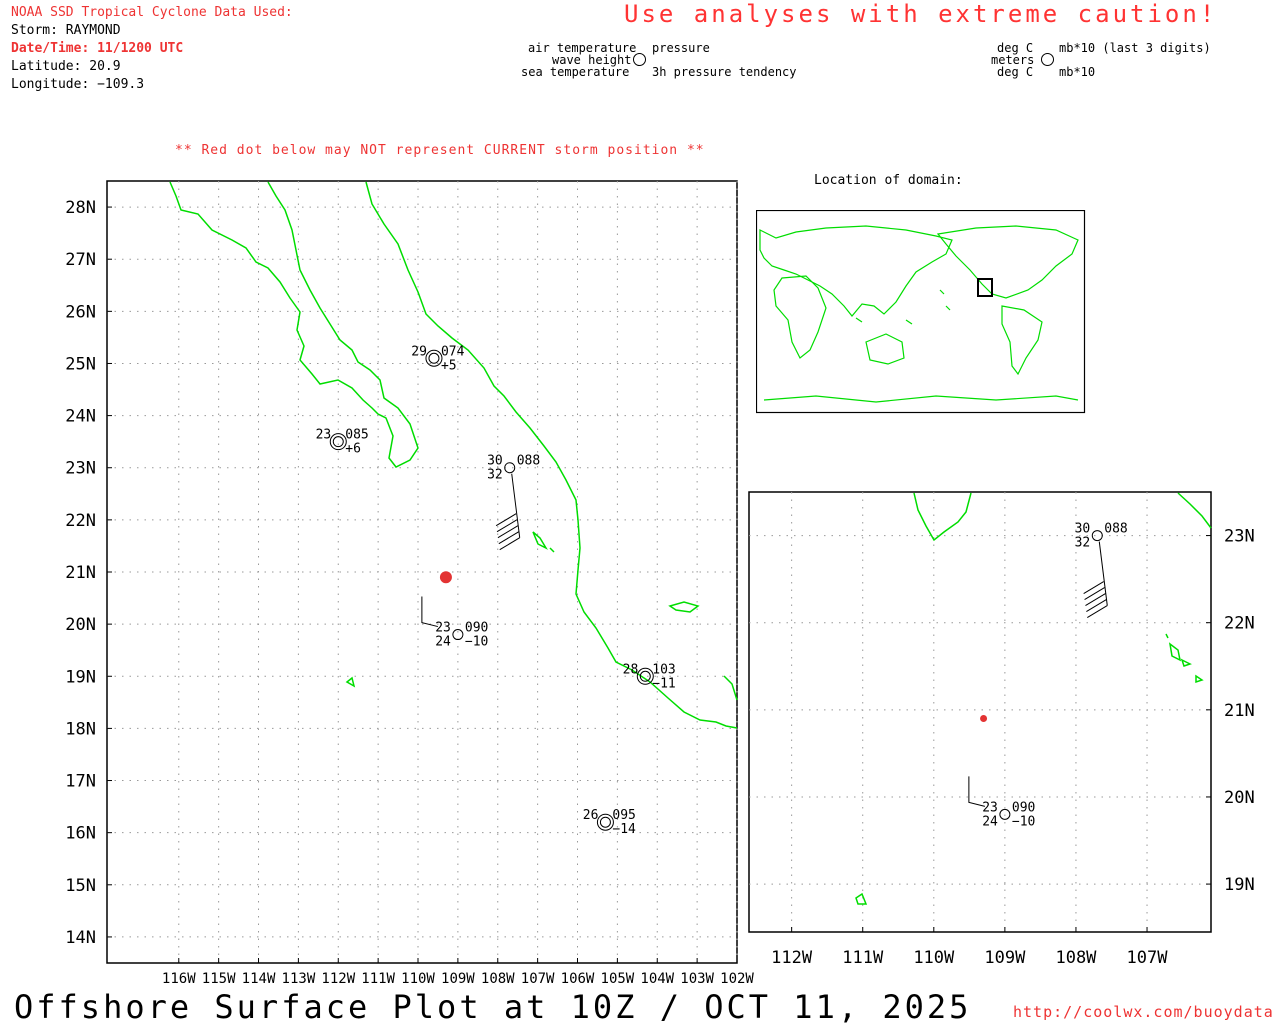 The width and height of the screenshot is (1280, 1026). I want to click on station-sea: 24, so click(990, 821).